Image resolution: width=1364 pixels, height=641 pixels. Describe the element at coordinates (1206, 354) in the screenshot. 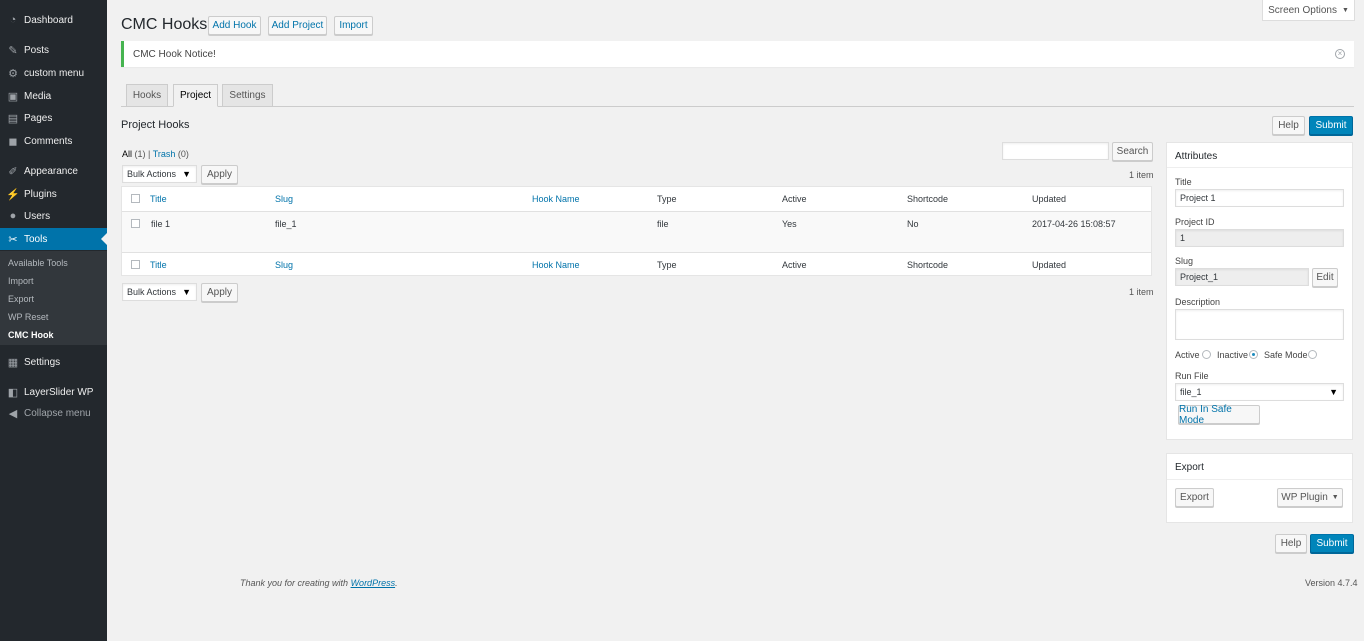

I see `status-active-radio` at that location.